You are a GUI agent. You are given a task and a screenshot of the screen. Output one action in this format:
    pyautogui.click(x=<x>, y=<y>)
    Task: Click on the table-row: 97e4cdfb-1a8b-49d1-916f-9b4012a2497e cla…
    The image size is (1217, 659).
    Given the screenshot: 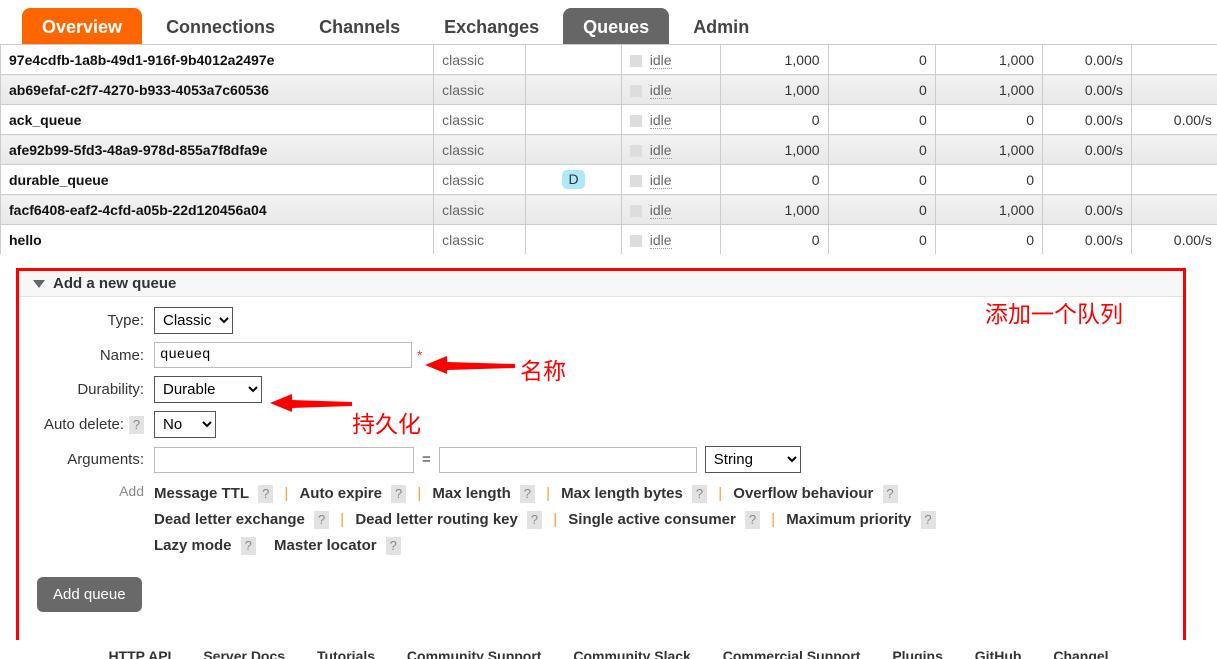 What is the action you would take?
    pyautogui.click(x=608, y=59)
    